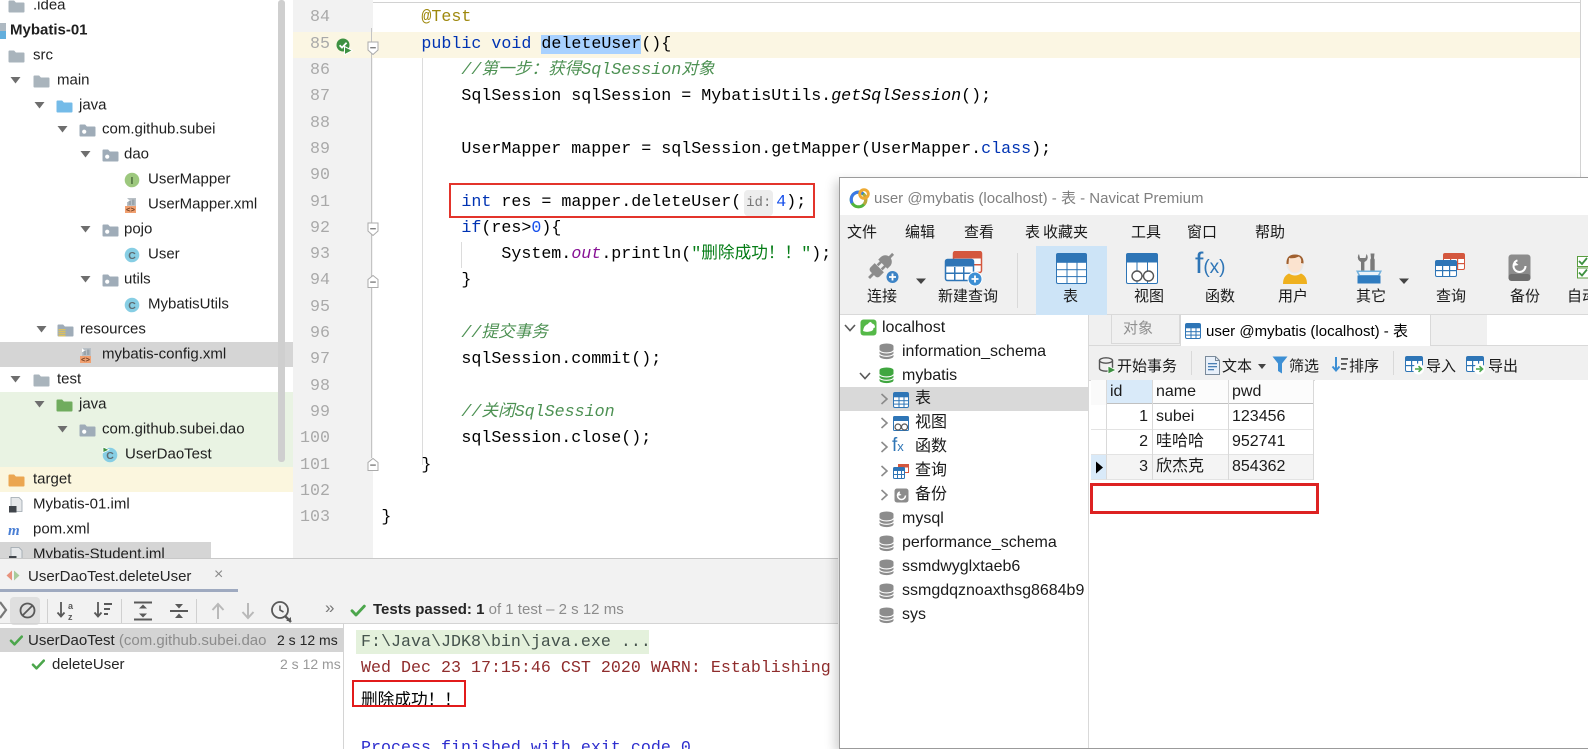 This screenshot has height=749, width=1588. Describe the element at coordinates (71, 606) in the screenshot. I see `svg-text: a` at that location.